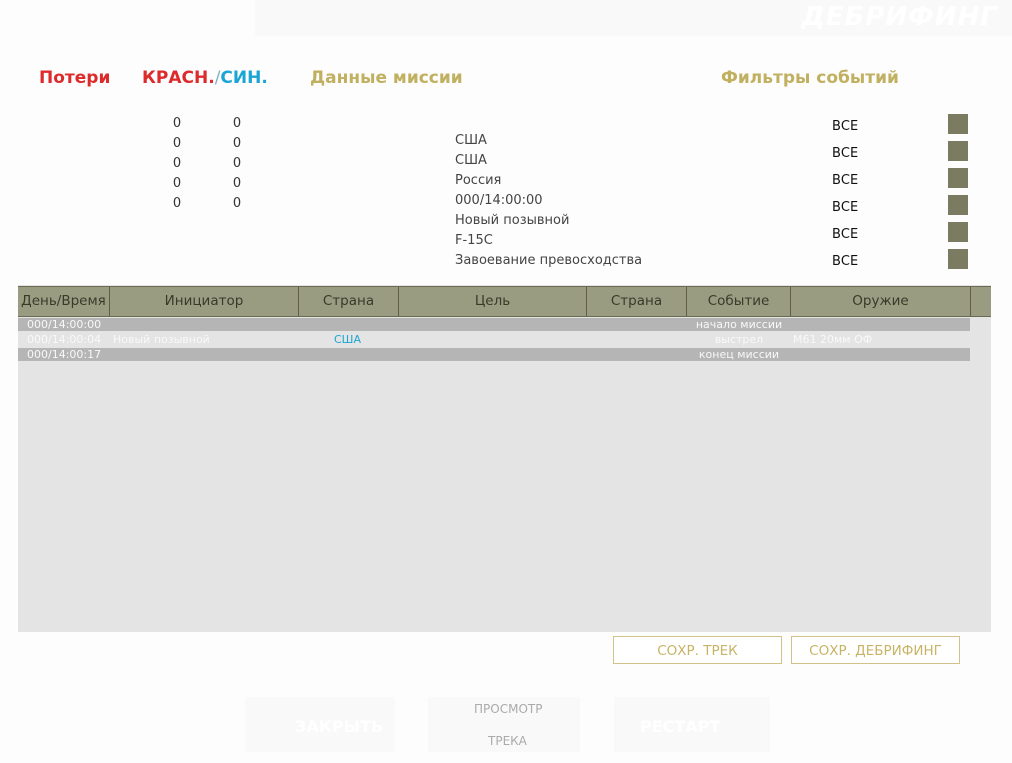  What do you see at coordinates (981, 301) in the screenshot?
I see `column-header-spacer` at bounding box center [981, 301].